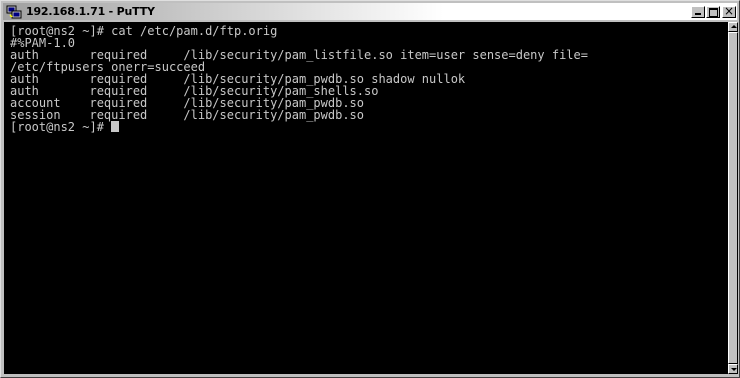 Image resolution: width=740 pixels, height=378 pixels. I want to click on vertical-scrollbar, so click(733, 198).